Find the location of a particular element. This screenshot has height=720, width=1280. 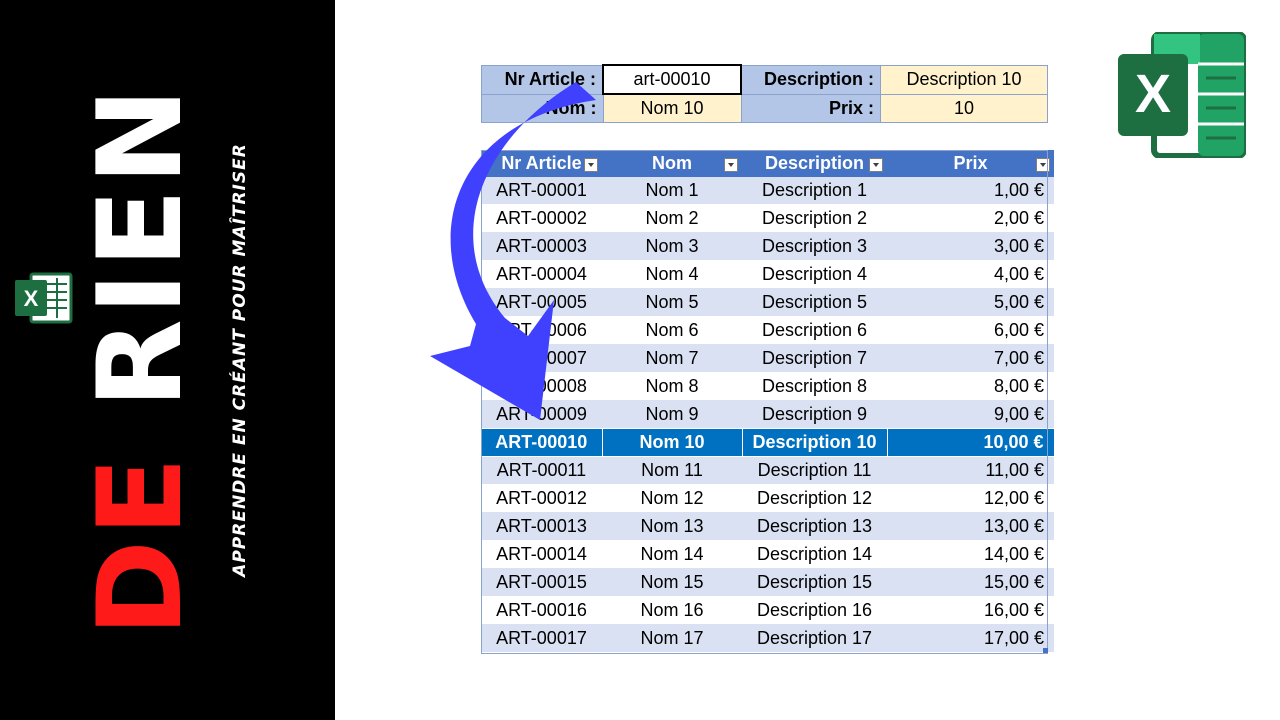

cell-description: Description 11 is located at coordinates (815, 470).